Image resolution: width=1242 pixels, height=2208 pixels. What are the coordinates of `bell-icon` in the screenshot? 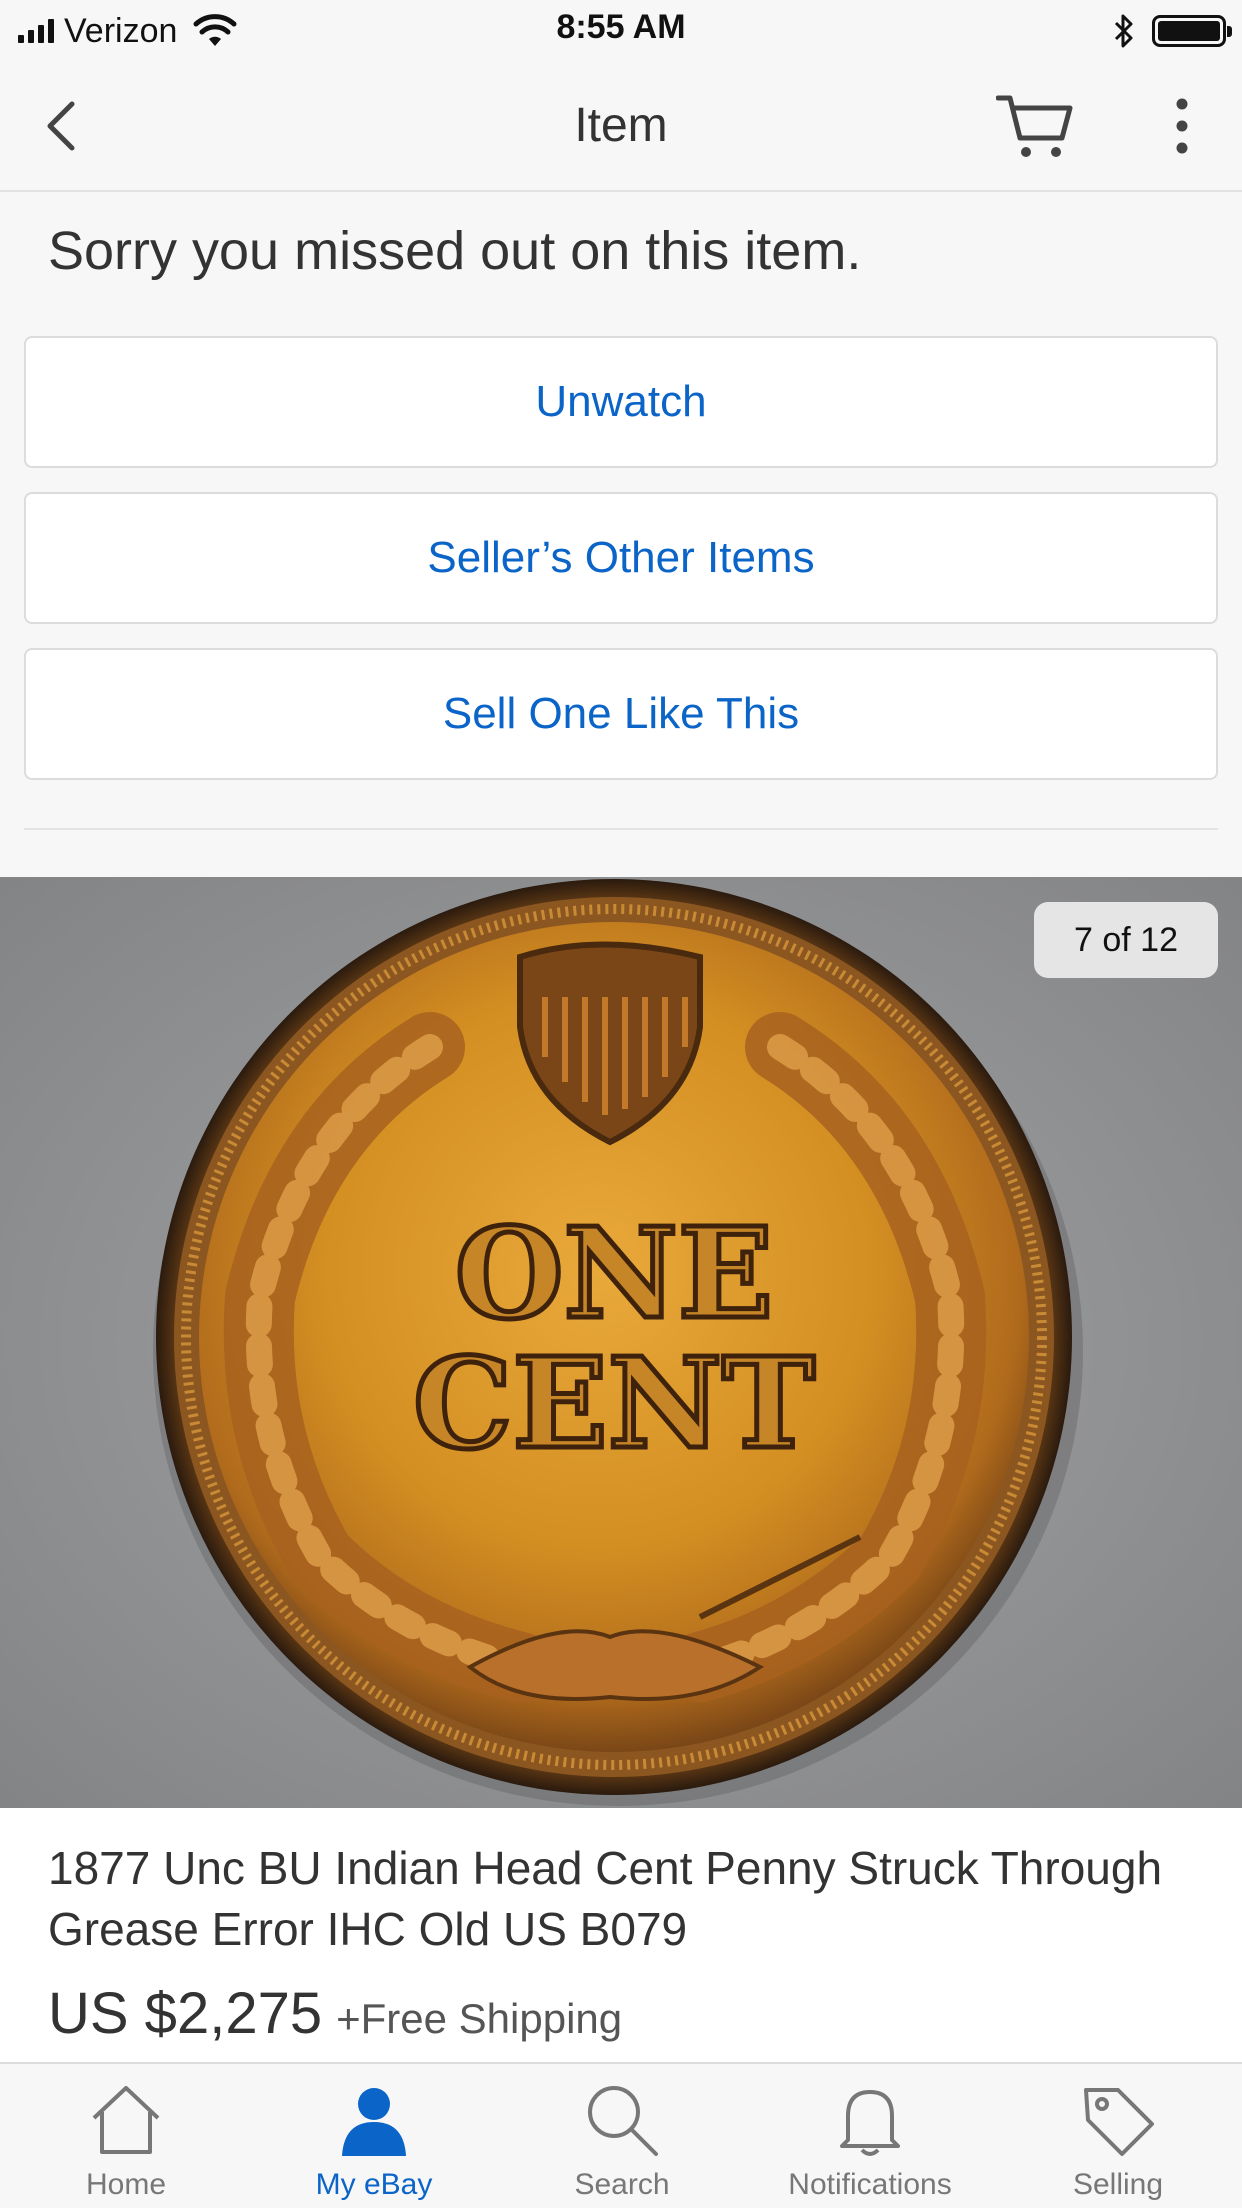 It's located at (870, 2123).